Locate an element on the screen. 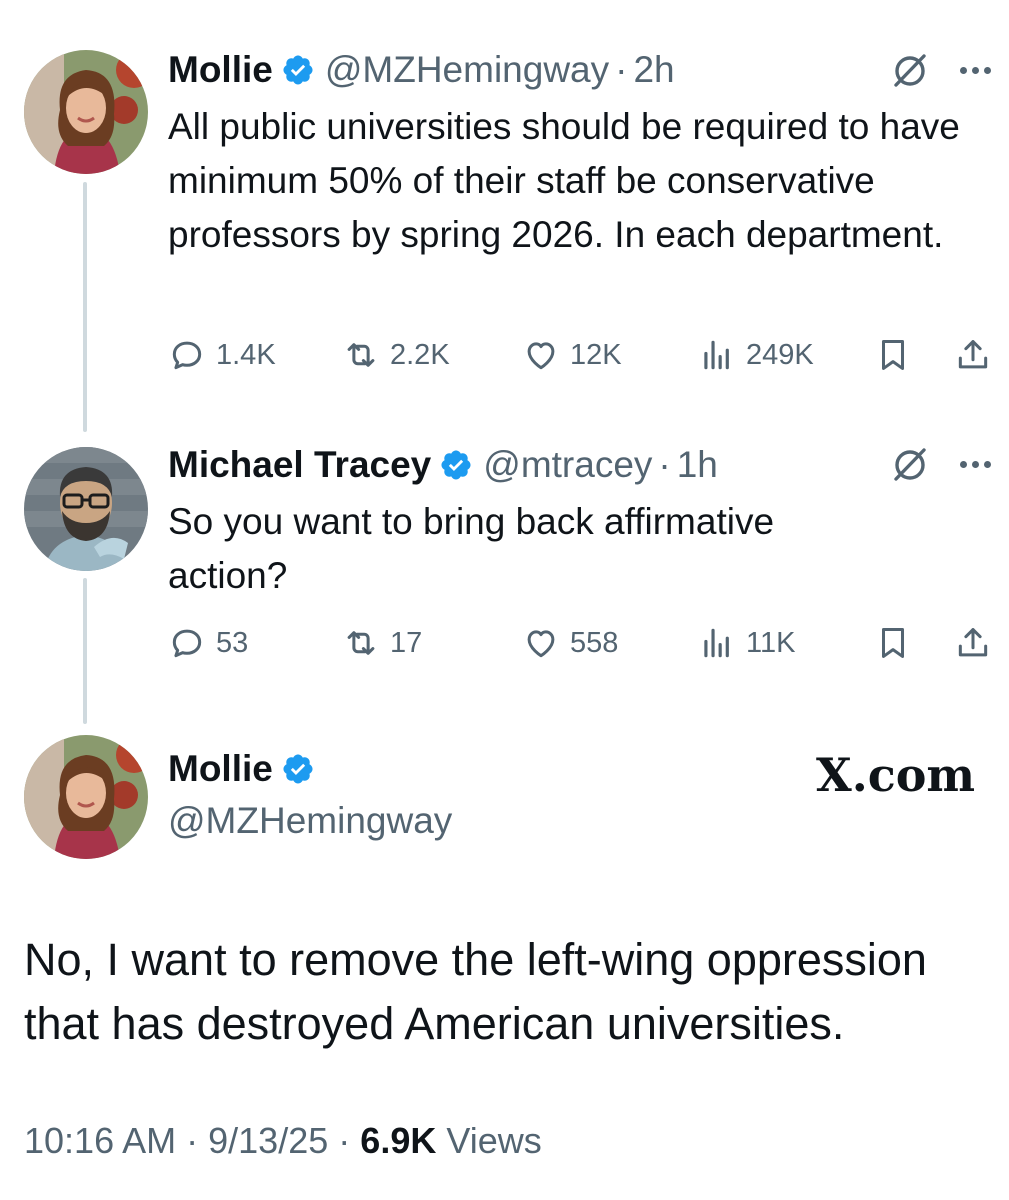 This screenshot has height=1200, width=1009. tweet-actions: 1.4K 2.2K 12K 249K is located at coordinates (583, 358).